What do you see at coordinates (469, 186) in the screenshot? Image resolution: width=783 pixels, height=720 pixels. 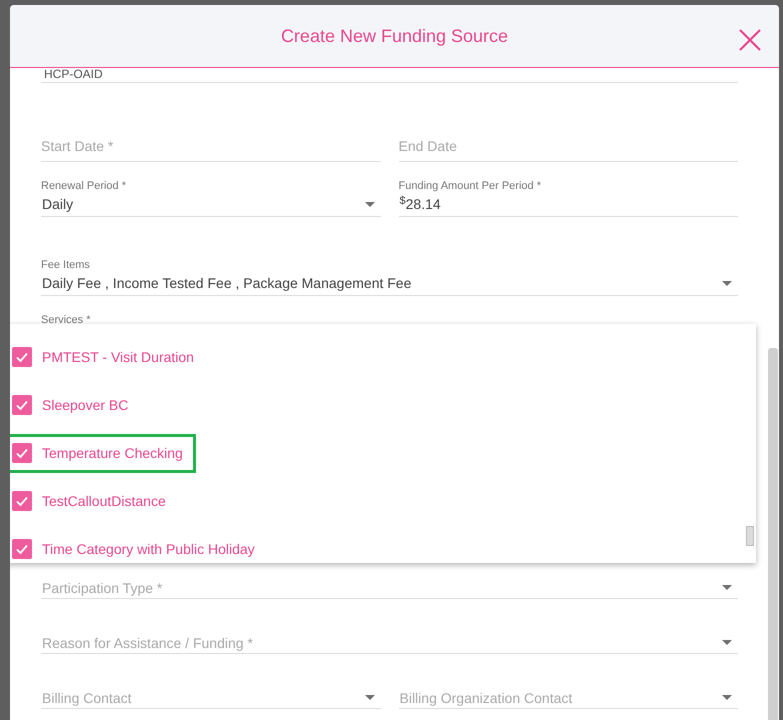 I see `field-label: Funding Amount Per Period *` at bounding box center [469, 186].